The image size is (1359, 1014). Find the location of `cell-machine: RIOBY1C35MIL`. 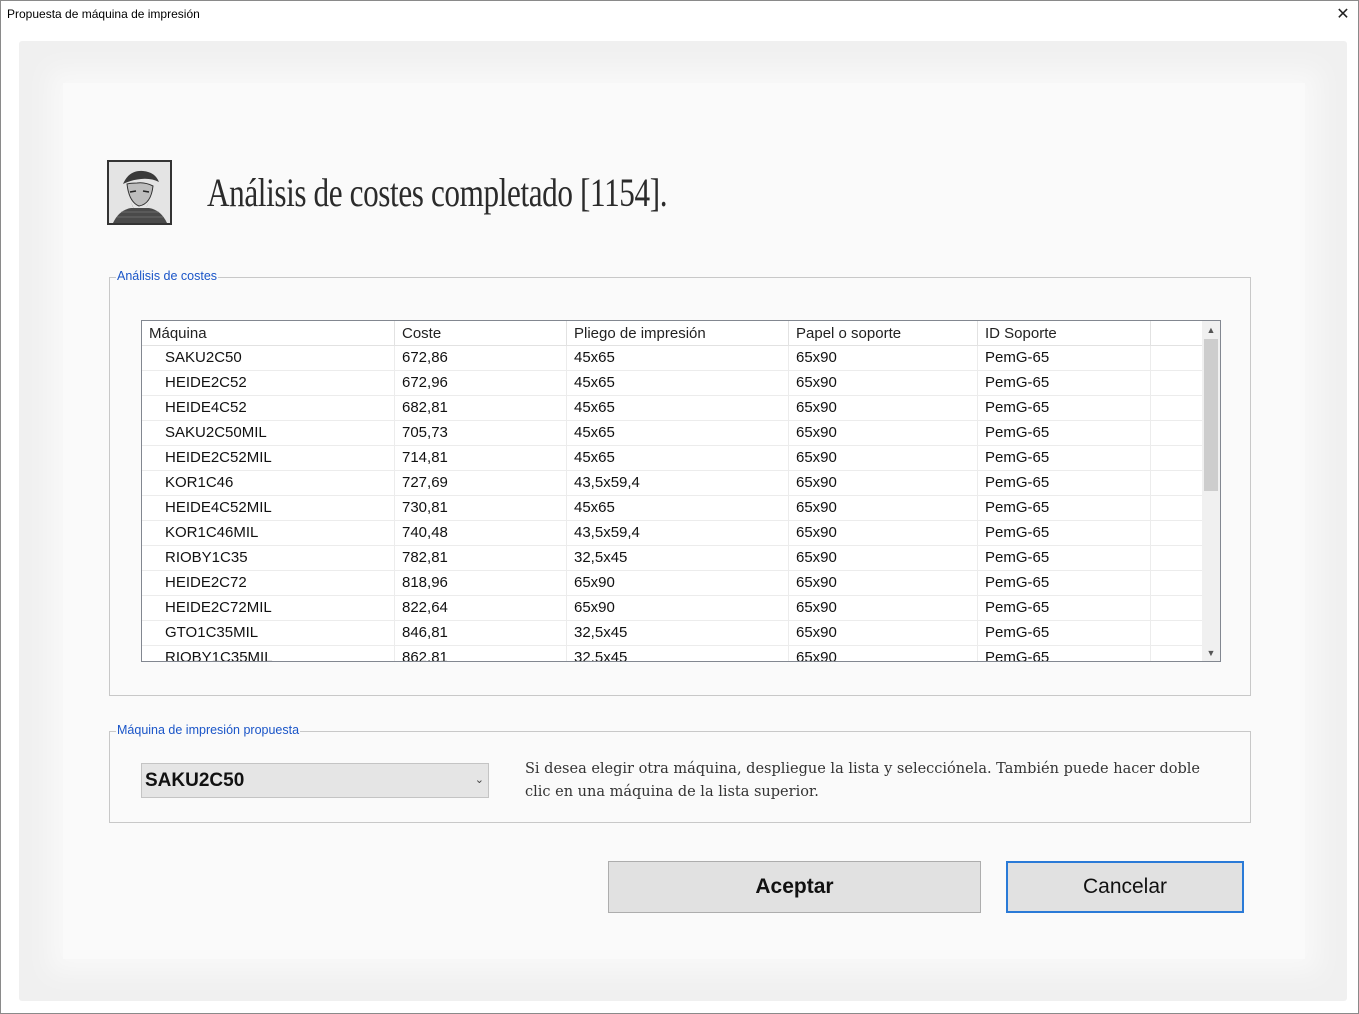

cell-machine: RIOBY1C35MIL is located at coordinates (268, 653).